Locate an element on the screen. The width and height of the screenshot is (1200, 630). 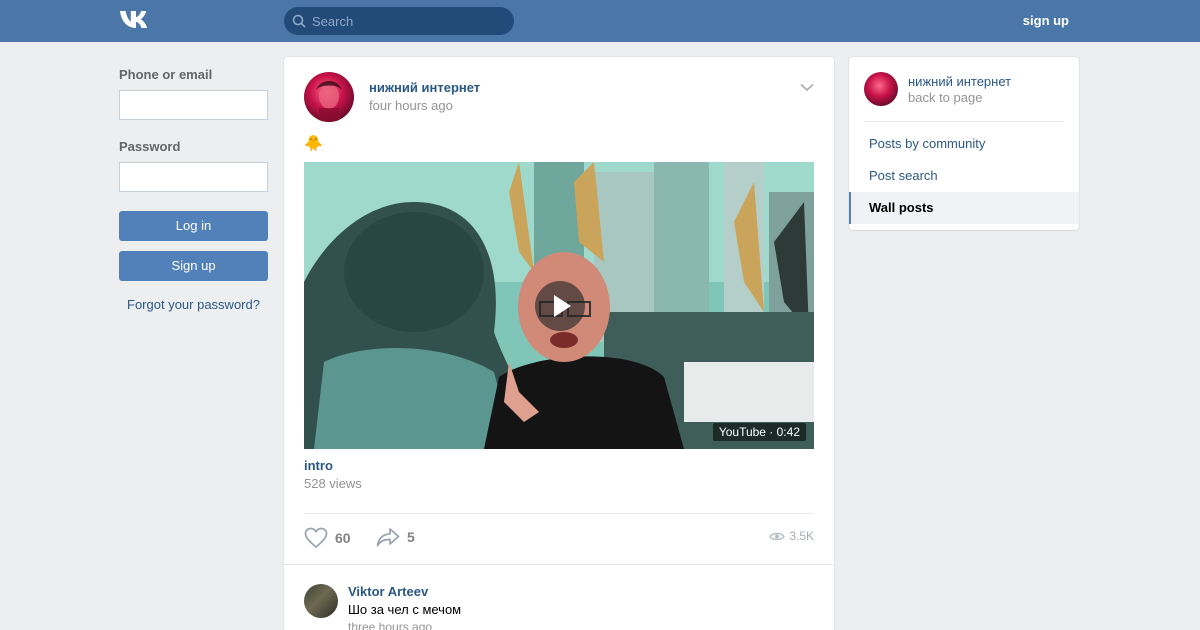
post-views: 3.5K is located at coordinates (791, 536).